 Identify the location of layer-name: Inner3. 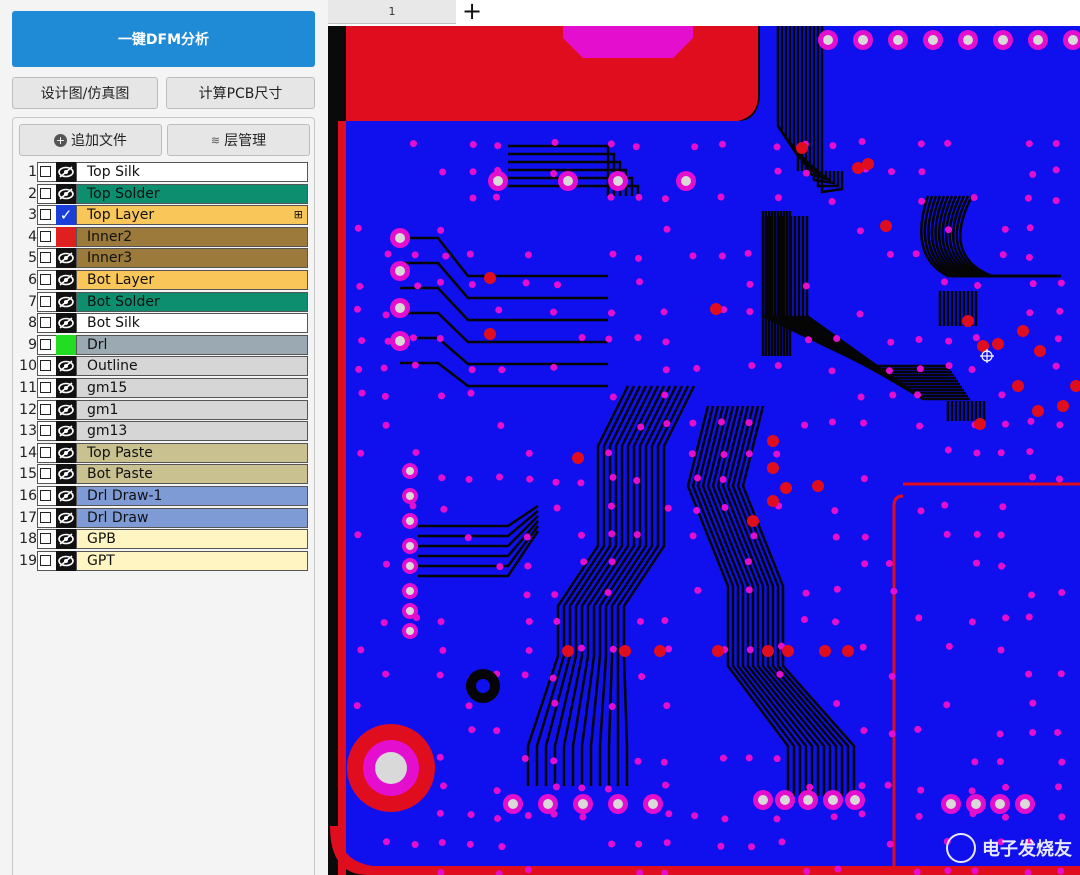
(192, 258).